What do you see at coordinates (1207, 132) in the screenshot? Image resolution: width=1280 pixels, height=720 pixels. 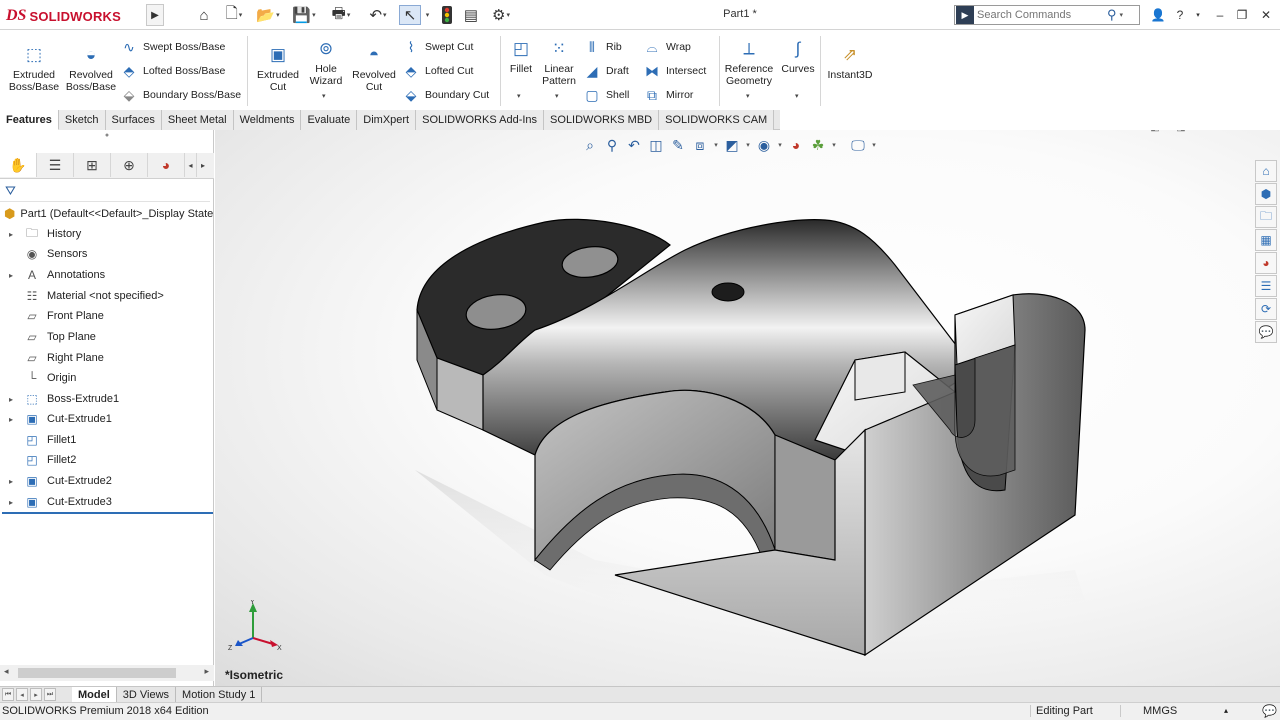 I see `viewport-minimize-icon: –` at bounding box center [1207, 132].